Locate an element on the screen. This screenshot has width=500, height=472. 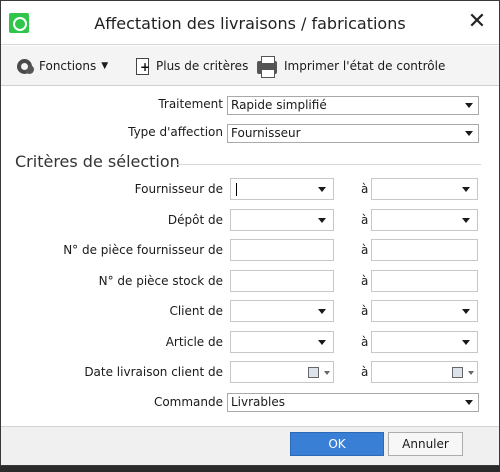
fonctions-label: Fonctions is located at coordinates (68, 66).